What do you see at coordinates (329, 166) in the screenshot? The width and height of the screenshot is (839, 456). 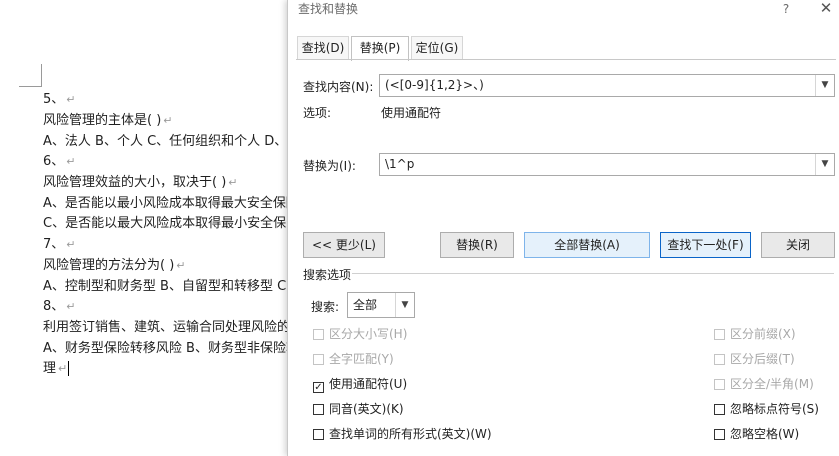 I see `replace-label: 替换为(I):` at bounding box center [329, 166].